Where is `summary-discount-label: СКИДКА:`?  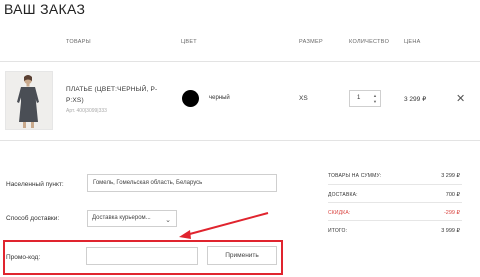
summary-discount-label: СКИДКА: is located at coordinates (339, 213).